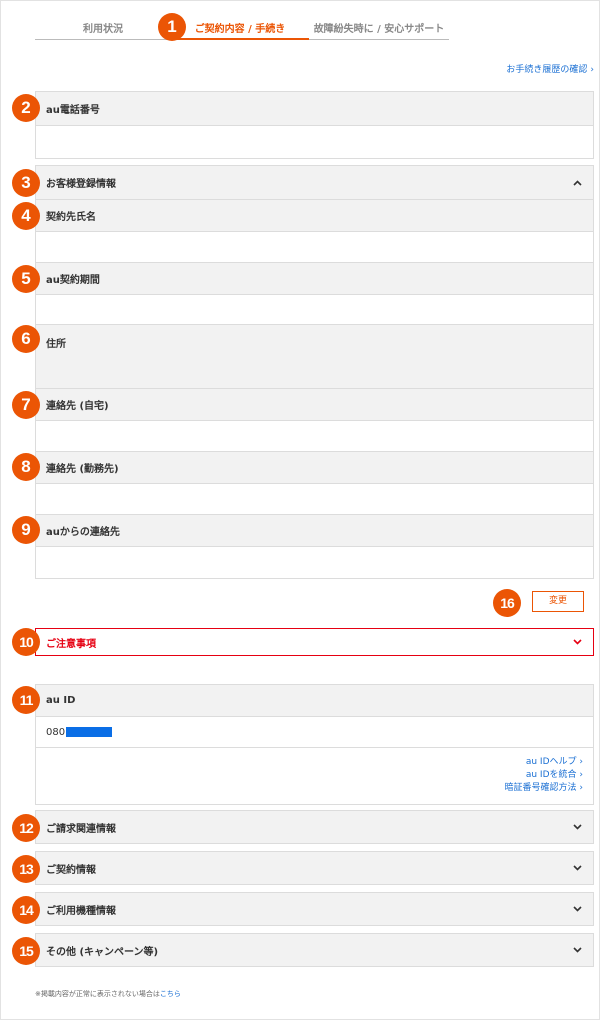 Image resolution: width=600 pixels, height=1020 pixels. I want to click on callout-marker-9: 9, so click(26, 530).